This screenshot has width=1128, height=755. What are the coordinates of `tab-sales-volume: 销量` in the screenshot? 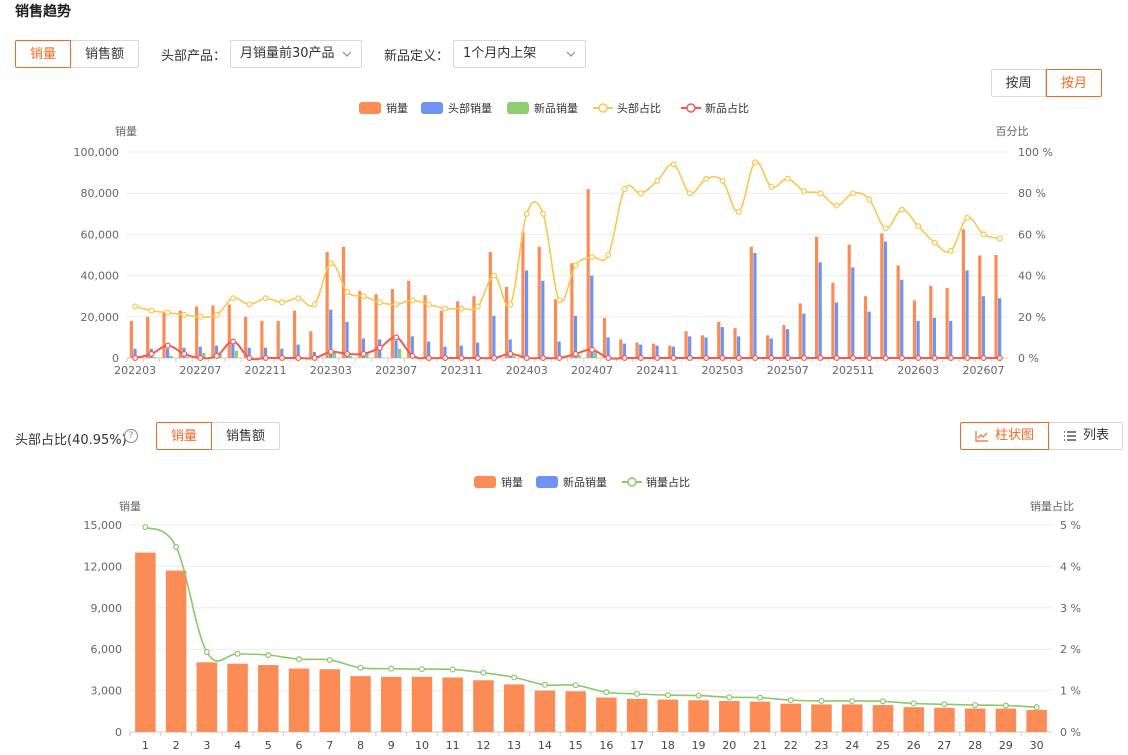 It's located at (43, 54).